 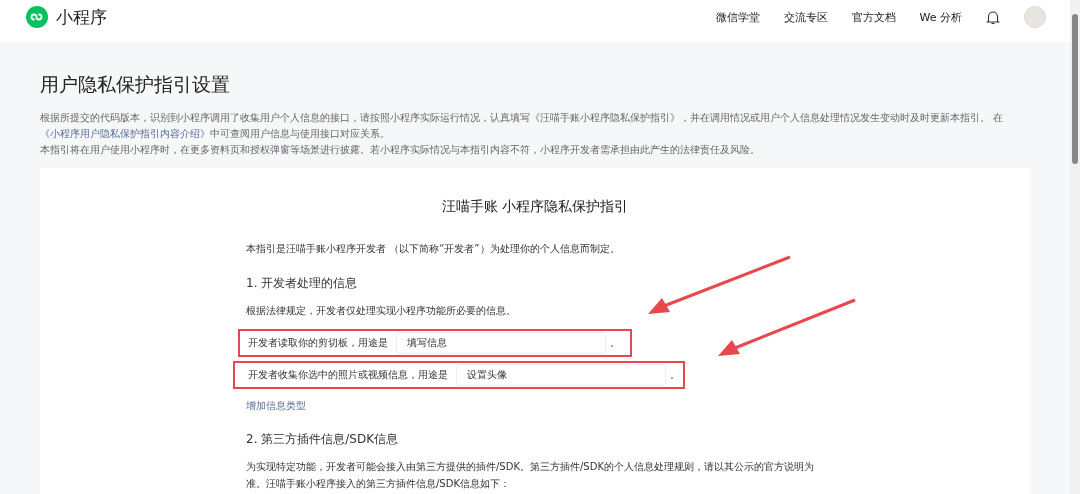 What do you see at coordinates (276, 406) in the screenshot?
I see `add-info-type-link: 增加信息类型` at bounding box center [276, 406].